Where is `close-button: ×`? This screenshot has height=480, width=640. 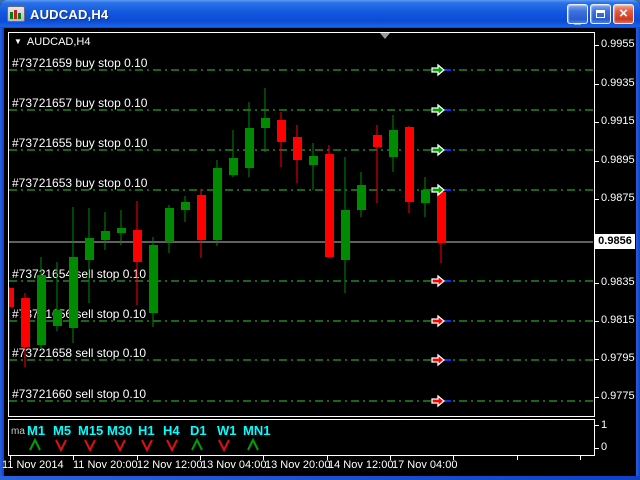 close-button: × is located at coordinates (623, 14).